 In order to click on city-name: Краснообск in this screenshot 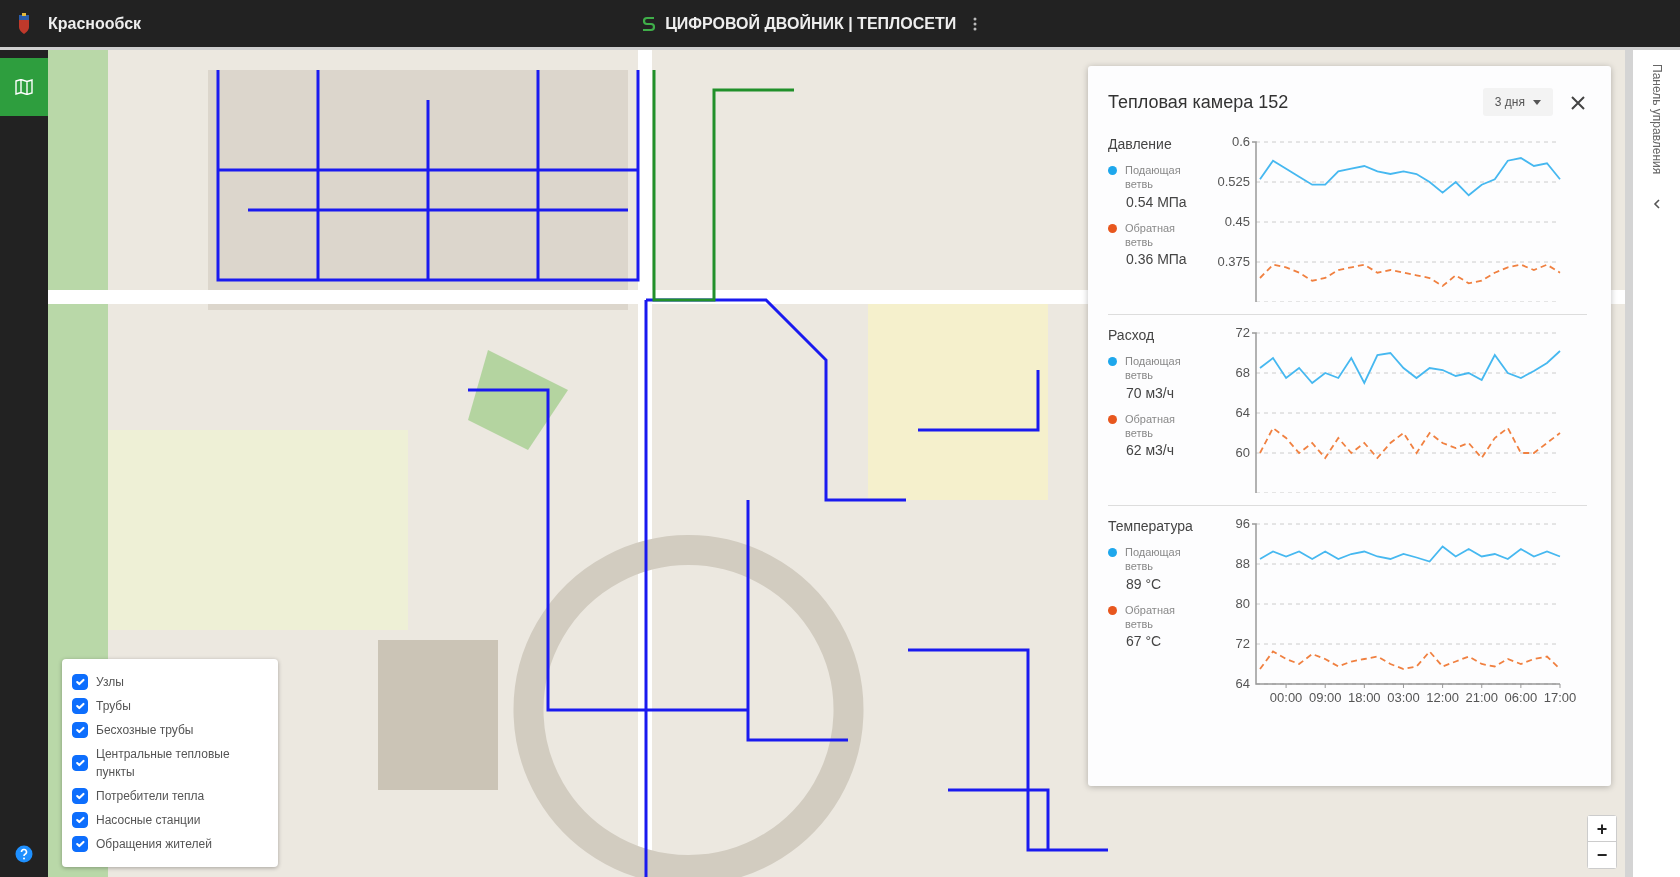, I will do `click(95, 23)`.